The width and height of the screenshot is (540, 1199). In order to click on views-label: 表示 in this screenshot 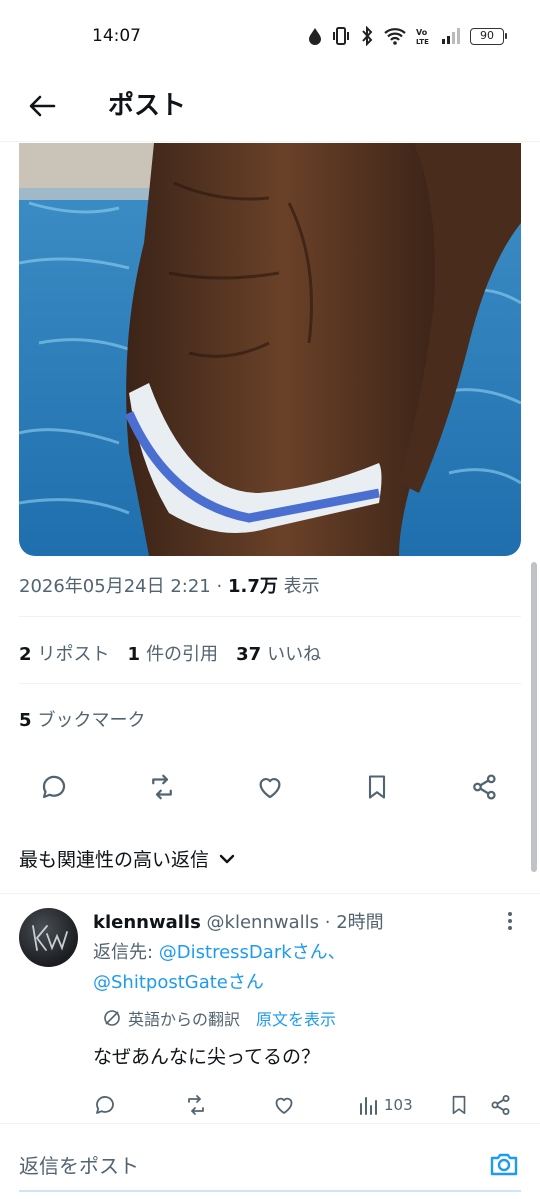, I will do `click(301, 586)`.